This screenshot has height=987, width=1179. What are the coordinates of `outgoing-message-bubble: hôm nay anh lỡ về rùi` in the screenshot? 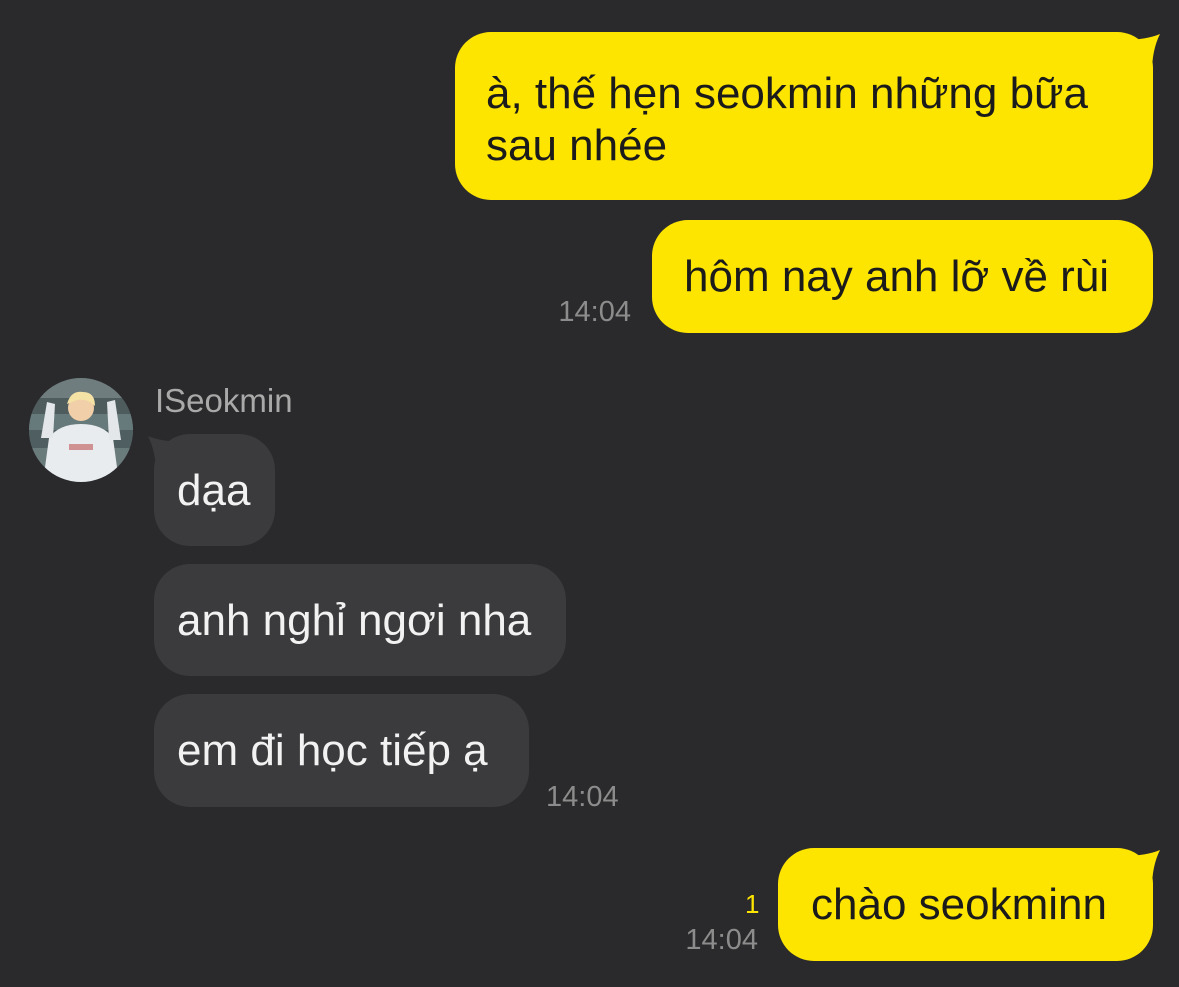 It's located at (902, 276).